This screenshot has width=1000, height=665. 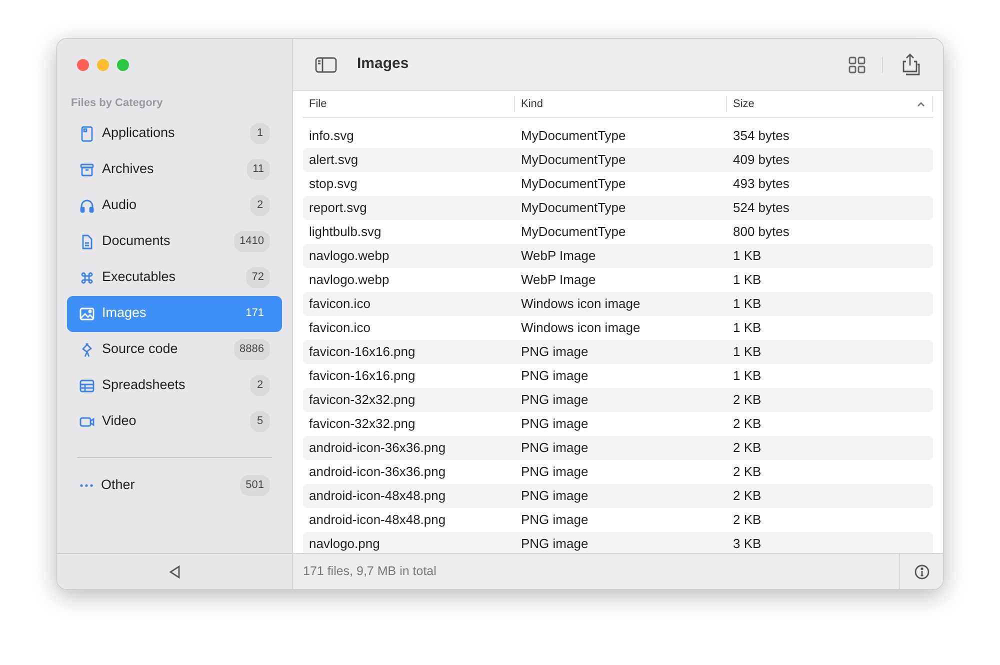 What do you see at coordinates (922, 572) in the screenshot?
I see `info-icon` at bounding box center [922, 572].